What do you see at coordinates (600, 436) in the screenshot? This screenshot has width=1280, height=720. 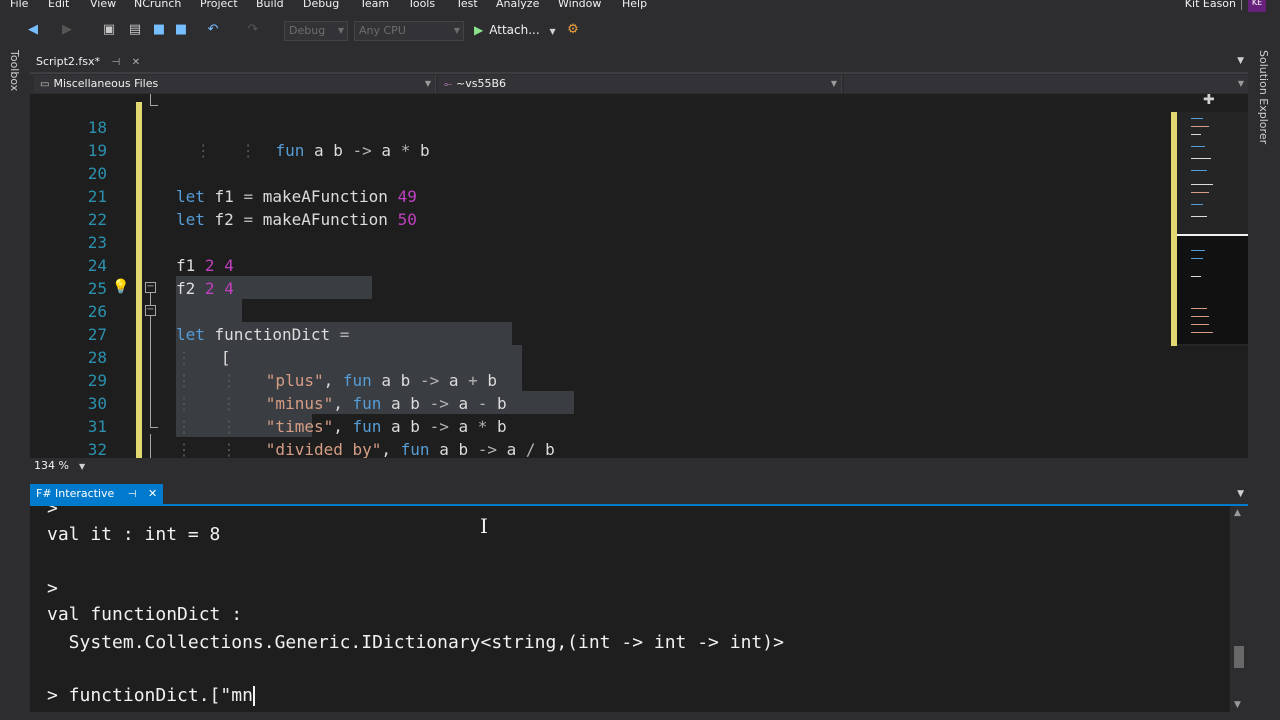 I see `code-line-32: 32 ⋮ ] |> dict` at bounding box center [600, 436].